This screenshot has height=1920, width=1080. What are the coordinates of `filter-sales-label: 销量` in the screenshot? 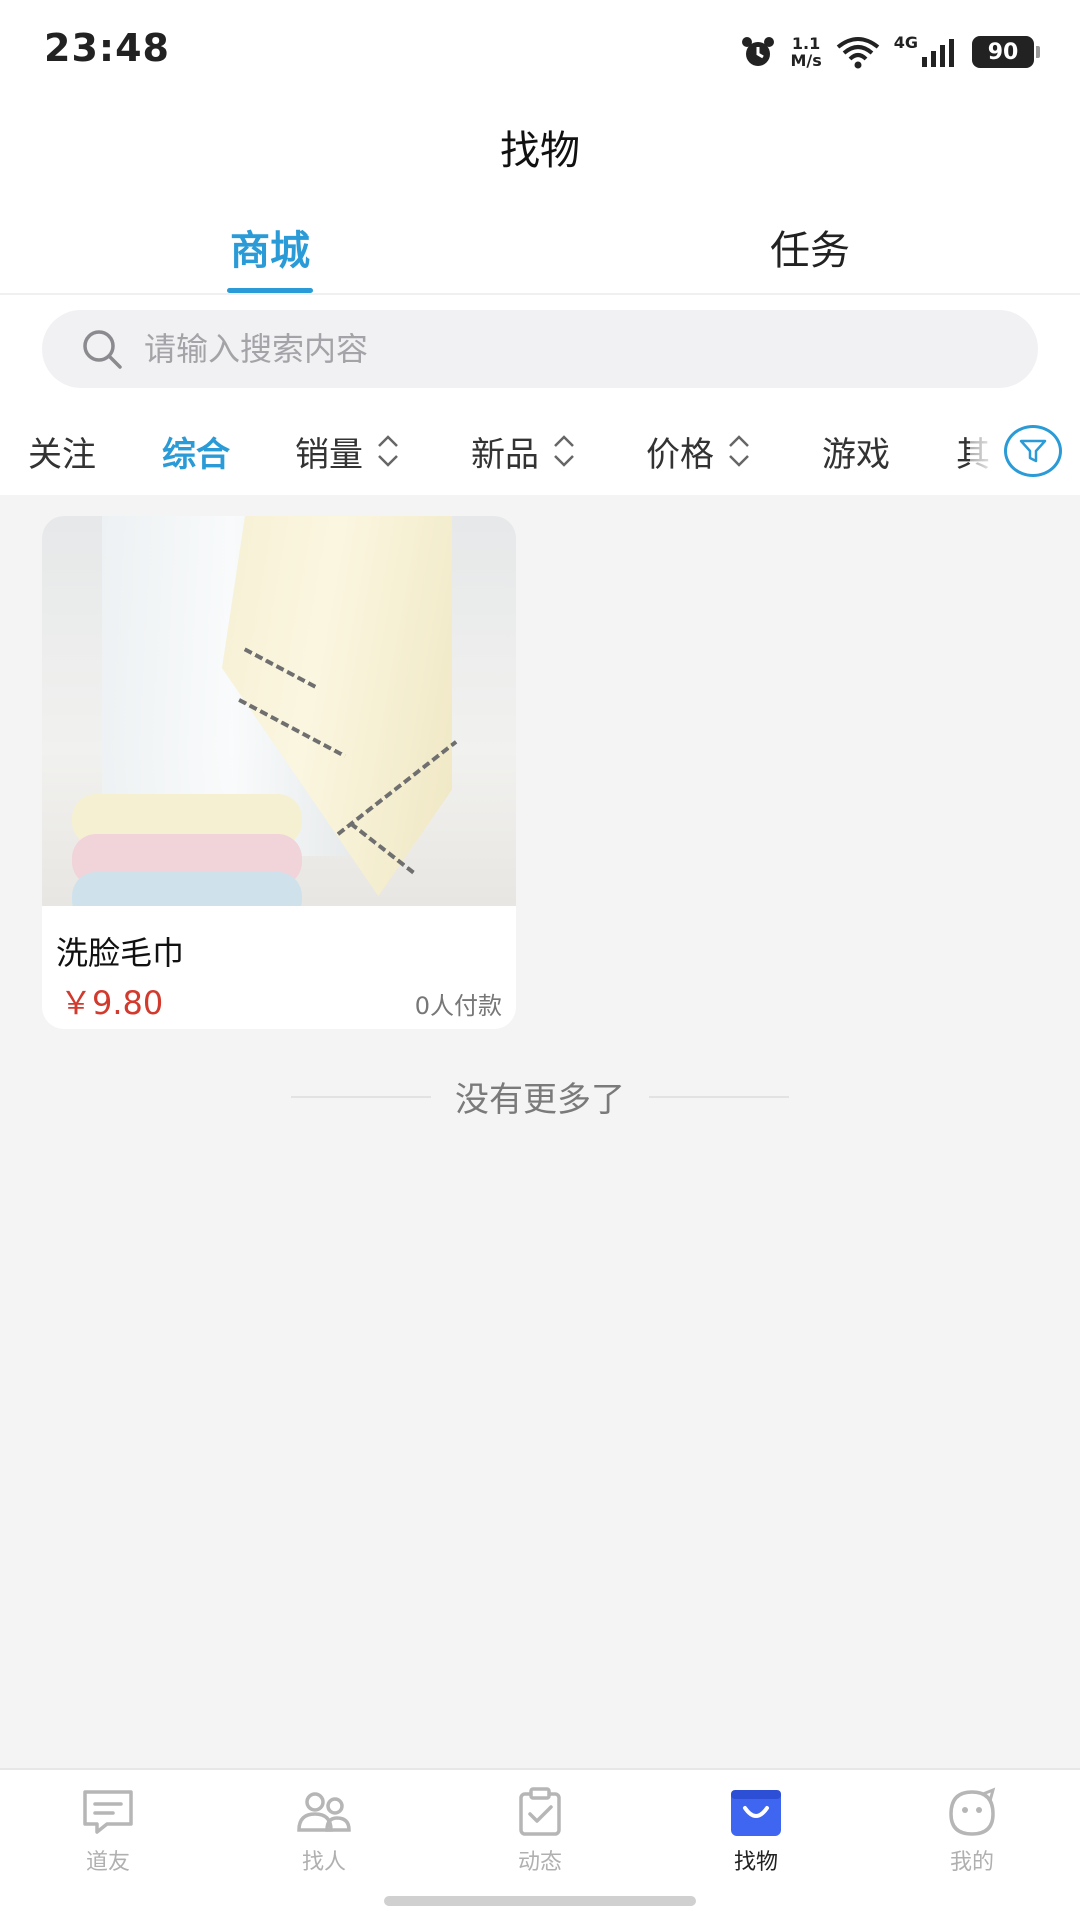 It's located at (329, 454).